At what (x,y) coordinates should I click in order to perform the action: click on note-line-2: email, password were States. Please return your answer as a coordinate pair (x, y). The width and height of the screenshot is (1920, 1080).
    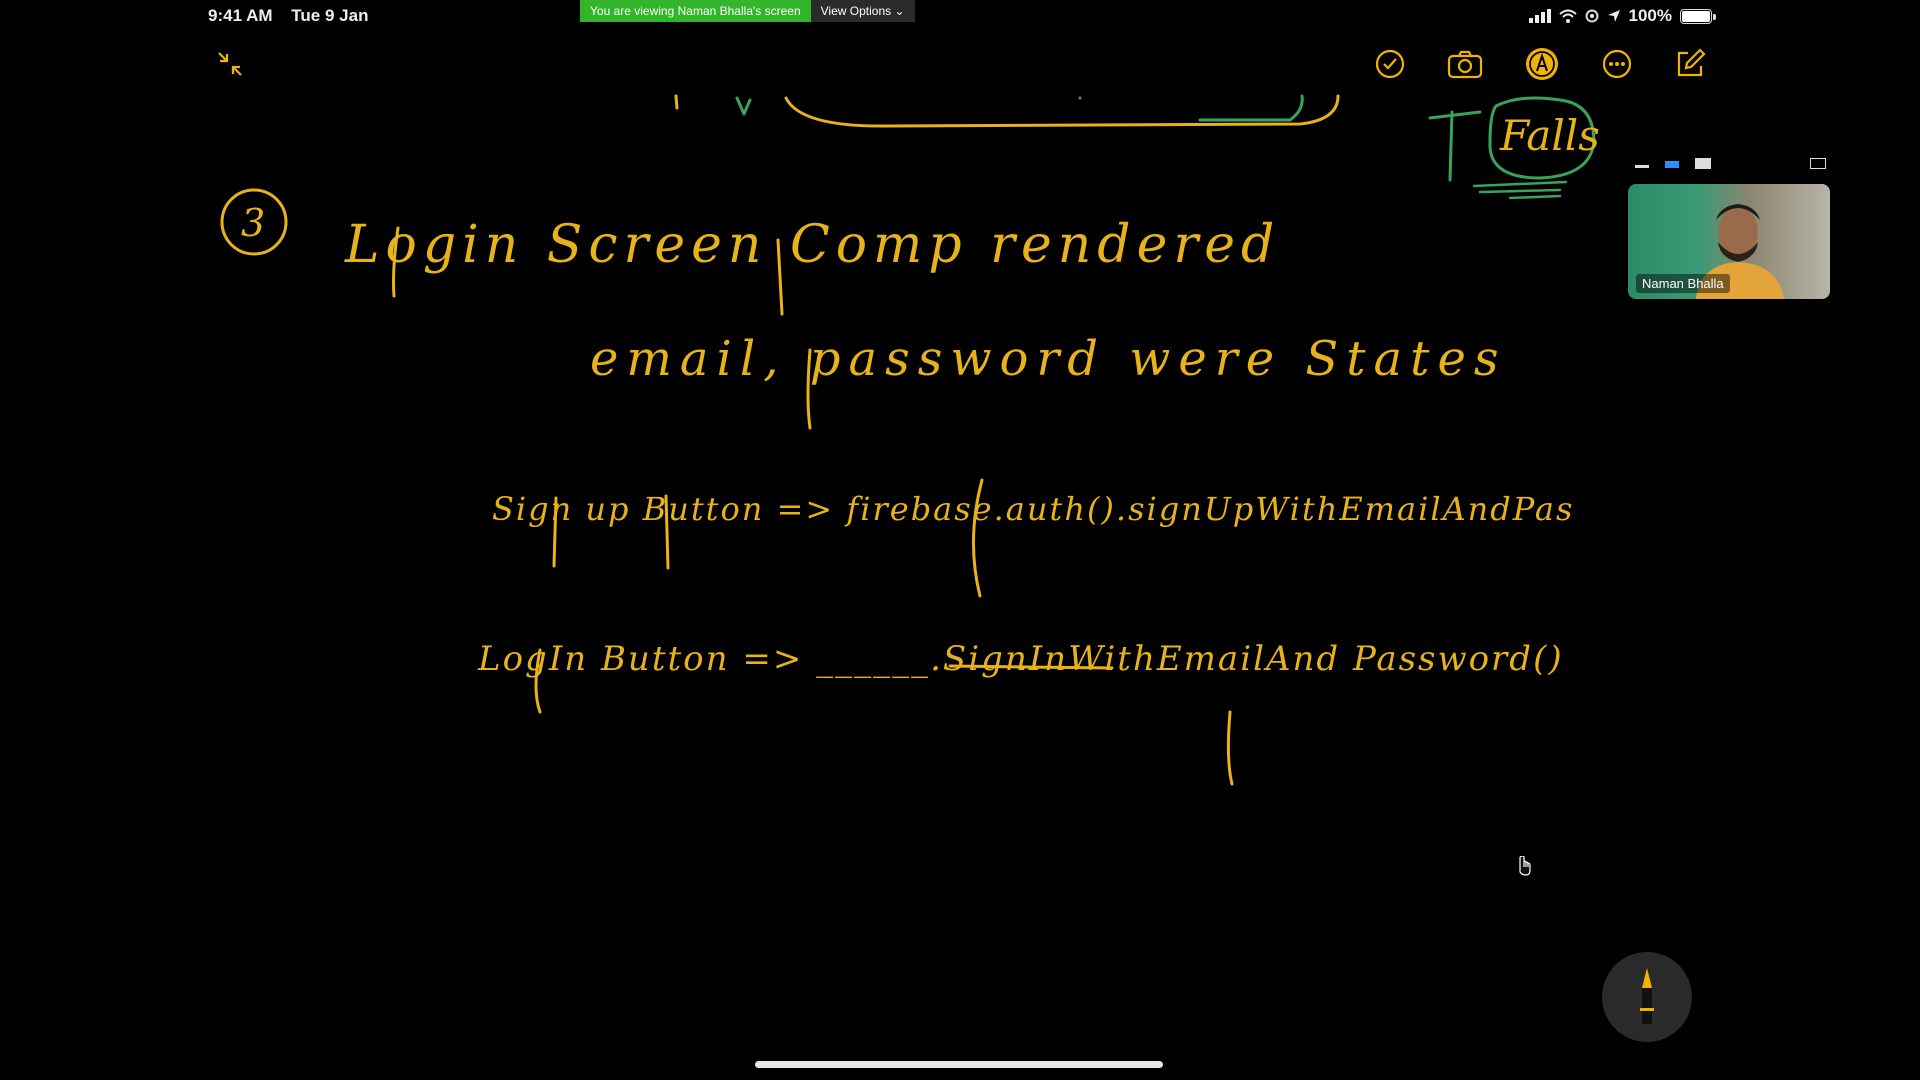
    Looking at the image, I should click on (1048, 359).